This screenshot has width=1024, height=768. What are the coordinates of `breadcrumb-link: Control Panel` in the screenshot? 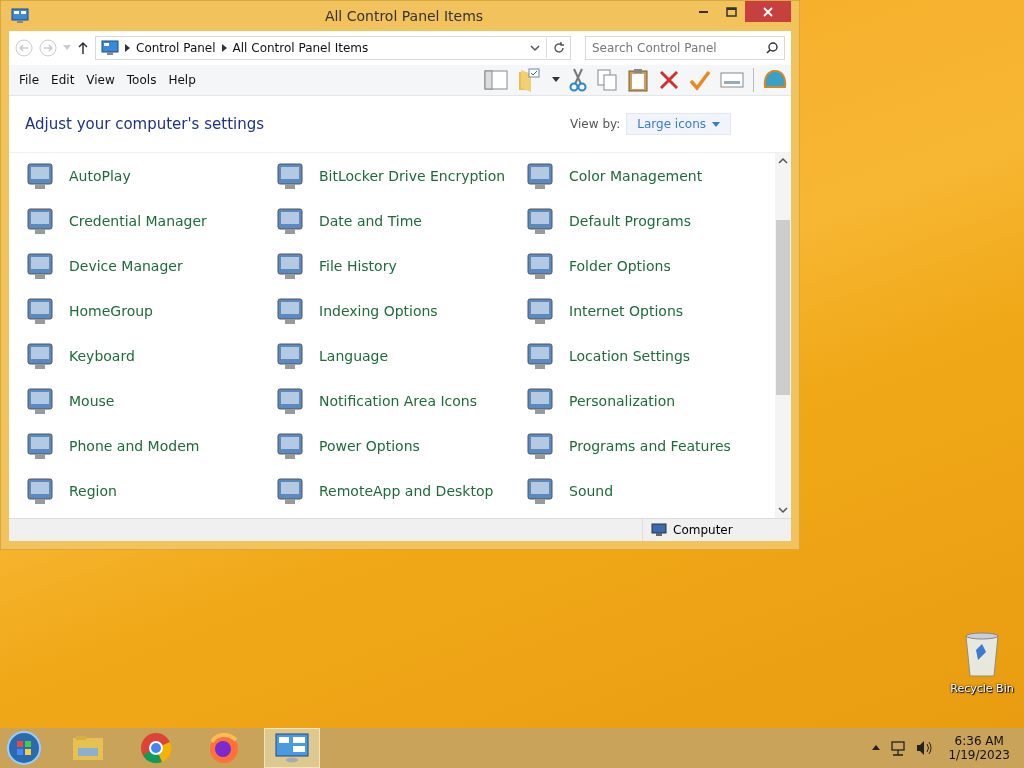 It's located at (176, 48).